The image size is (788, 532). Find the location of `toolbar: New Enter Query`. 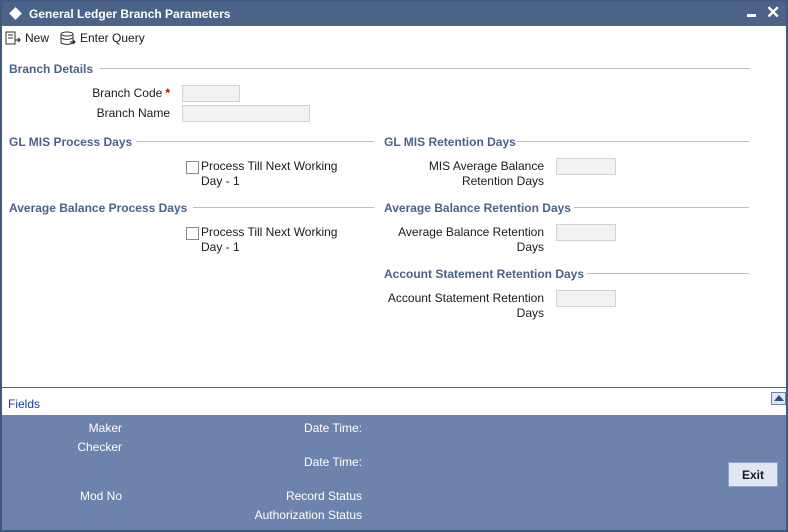

toolbar: New Enter Query is located at coordinates (394, 38).